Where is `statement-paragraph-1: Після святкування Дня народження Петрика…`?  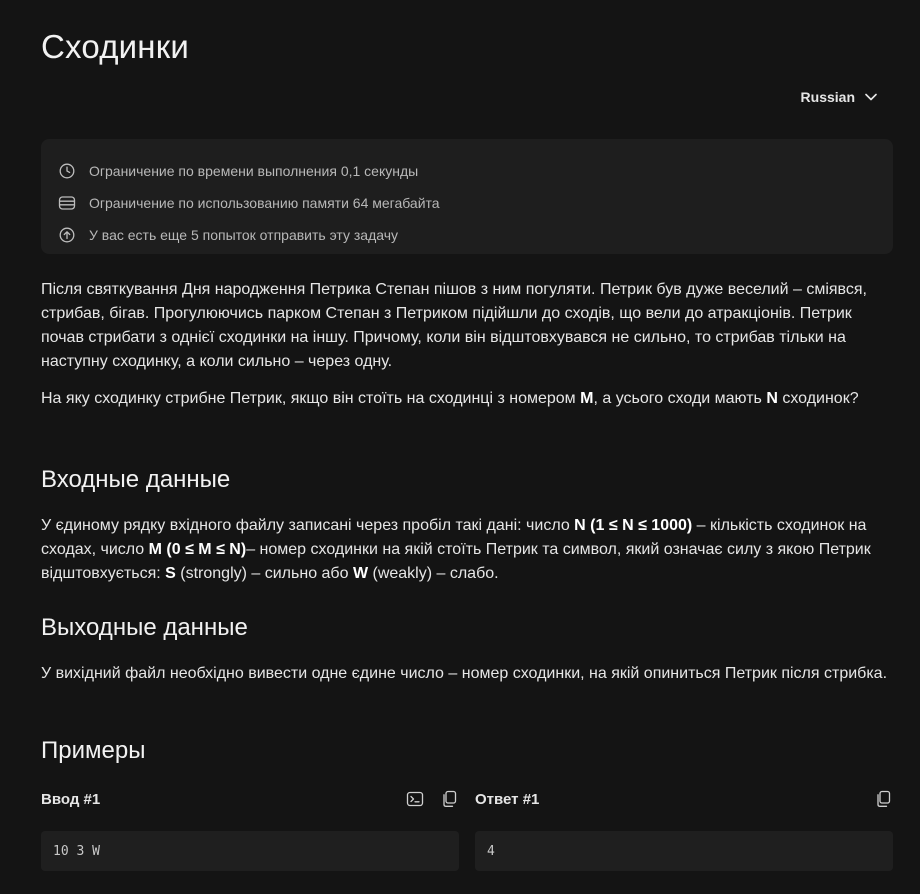 statement-paragraph-1: Після святкування Дня народження Петрика… is located at coordinates (454, 325).